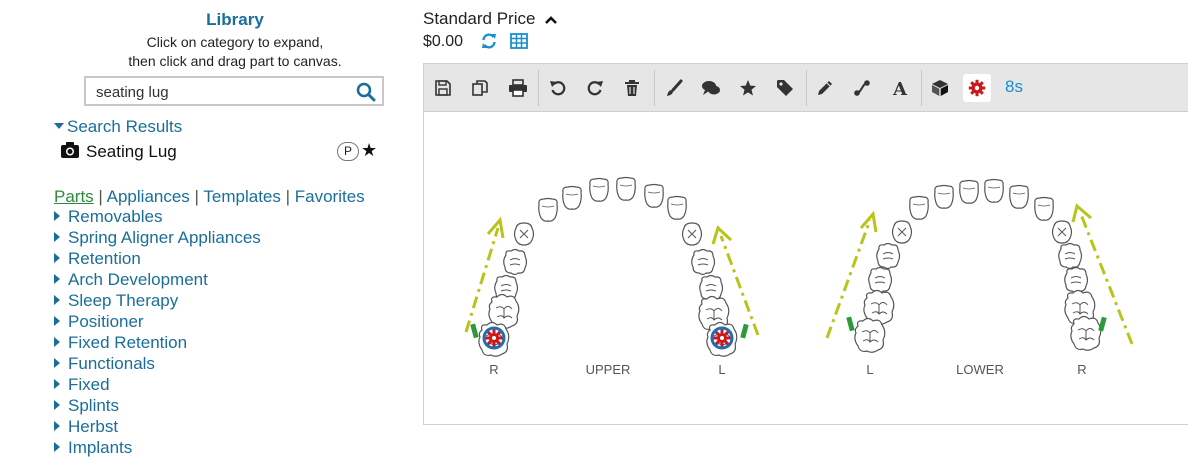 The width and height of the screenshot is (1188, 459). Describe the element at coordinates (608, 369) in the screenshot. I see `upper-arch-label: UPPER` at that location.